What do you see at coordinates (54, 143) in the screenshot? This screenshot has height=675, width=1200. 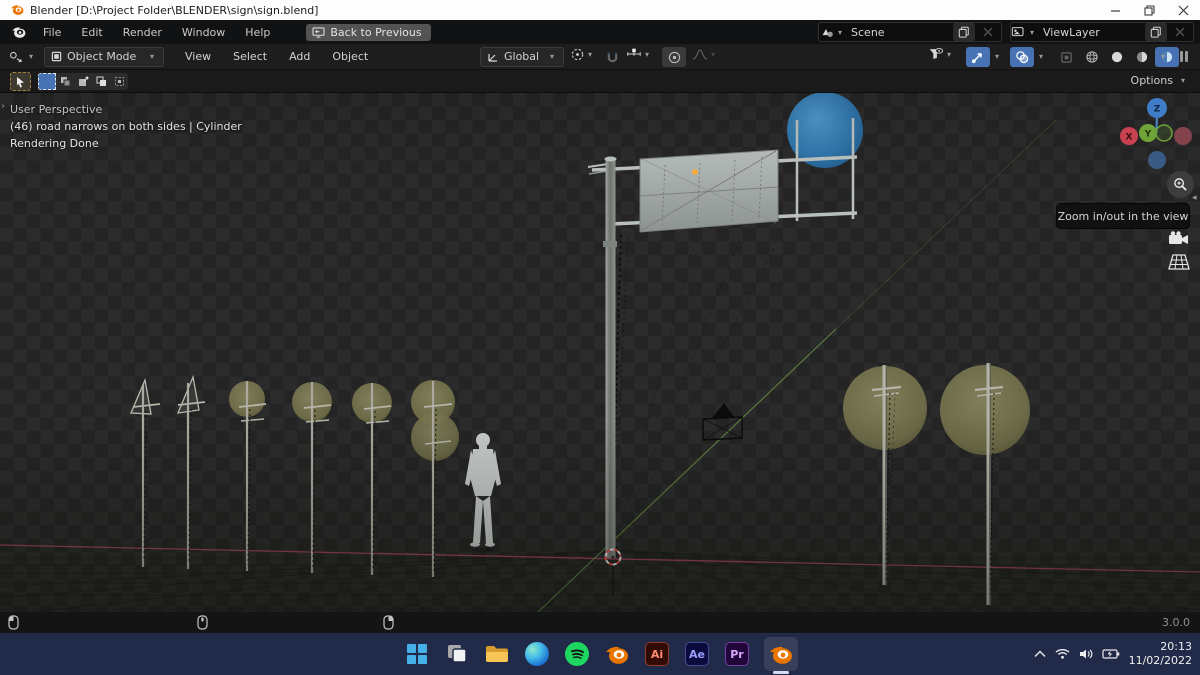 I see `render-status-label: Rendering Done` at bounding box center [54, 143].